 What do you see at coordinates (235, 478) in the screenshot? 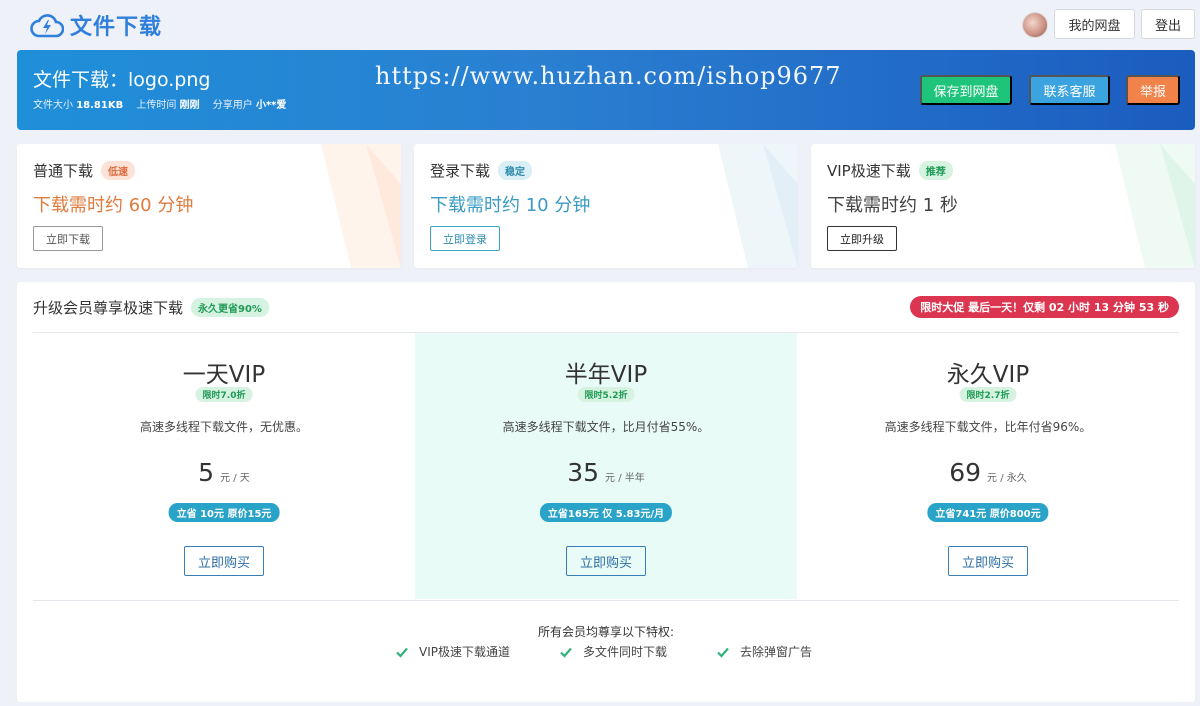
I see `price-unit: 元 / 天` at bounding box center [235, 478].